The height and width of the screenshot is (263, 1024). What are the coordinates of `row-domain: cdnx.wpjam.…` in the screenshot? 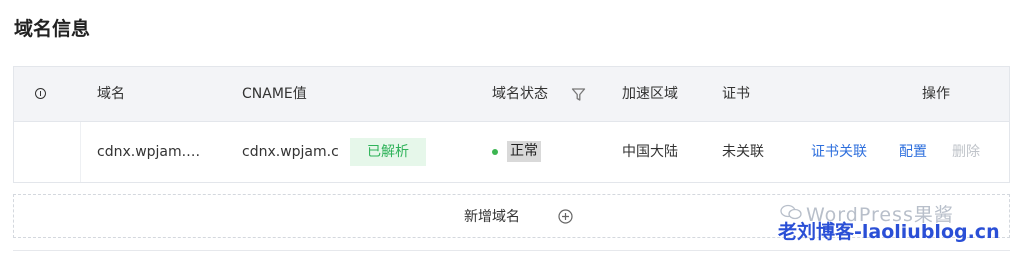 It's located at (149, 152).